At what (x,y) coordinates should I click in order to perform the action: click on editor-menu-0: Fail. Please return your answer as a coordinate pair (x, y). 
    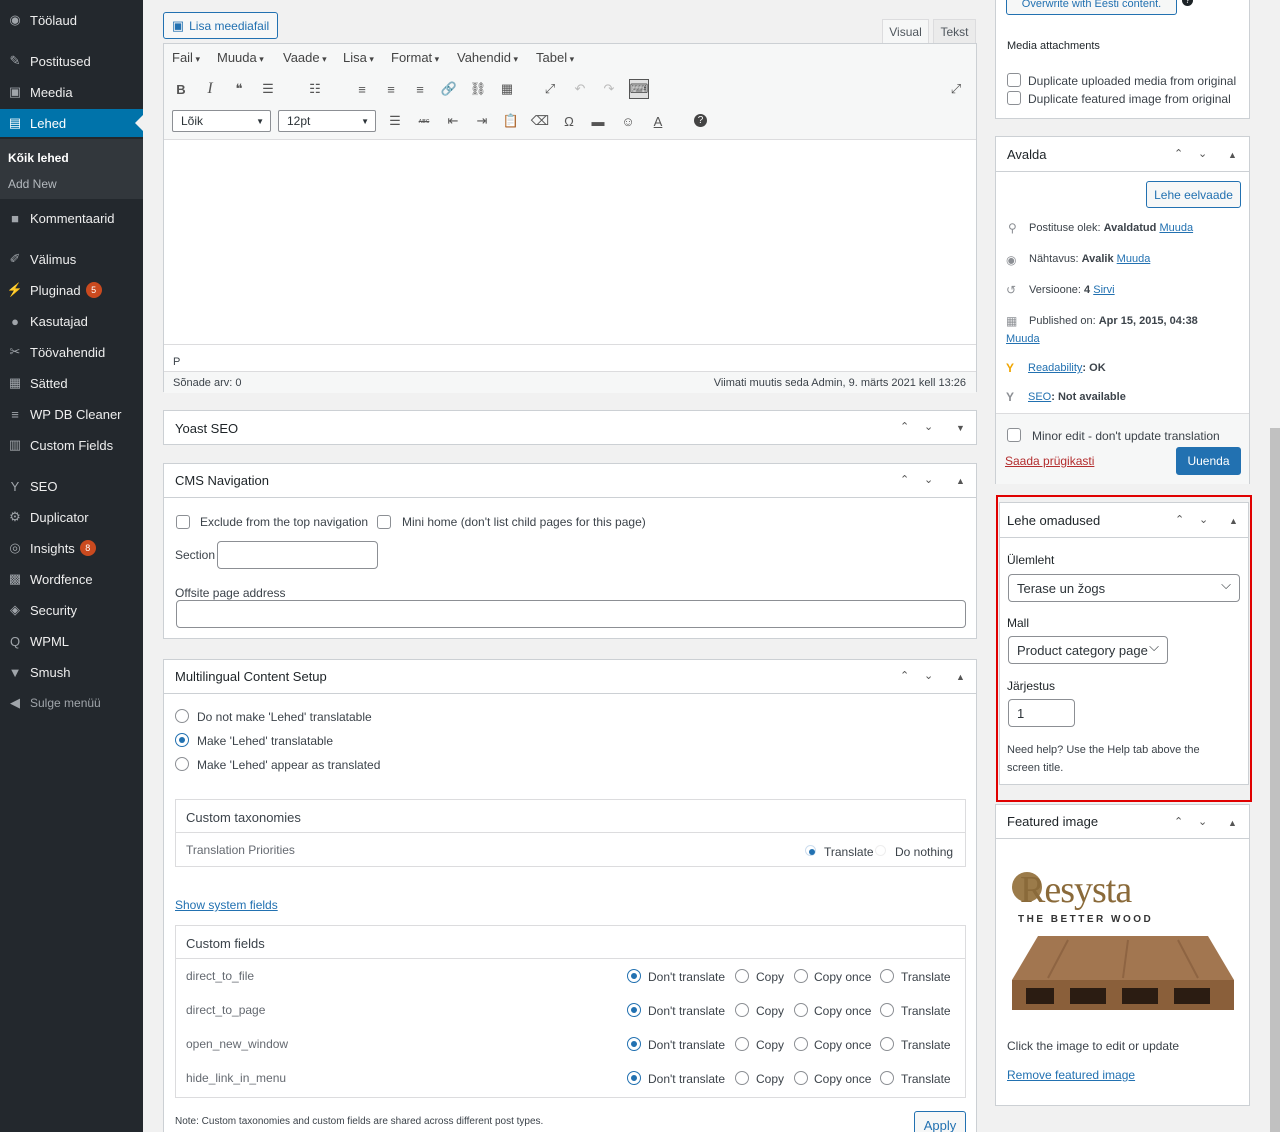
    Looking at the image, I should click on (186, 57).